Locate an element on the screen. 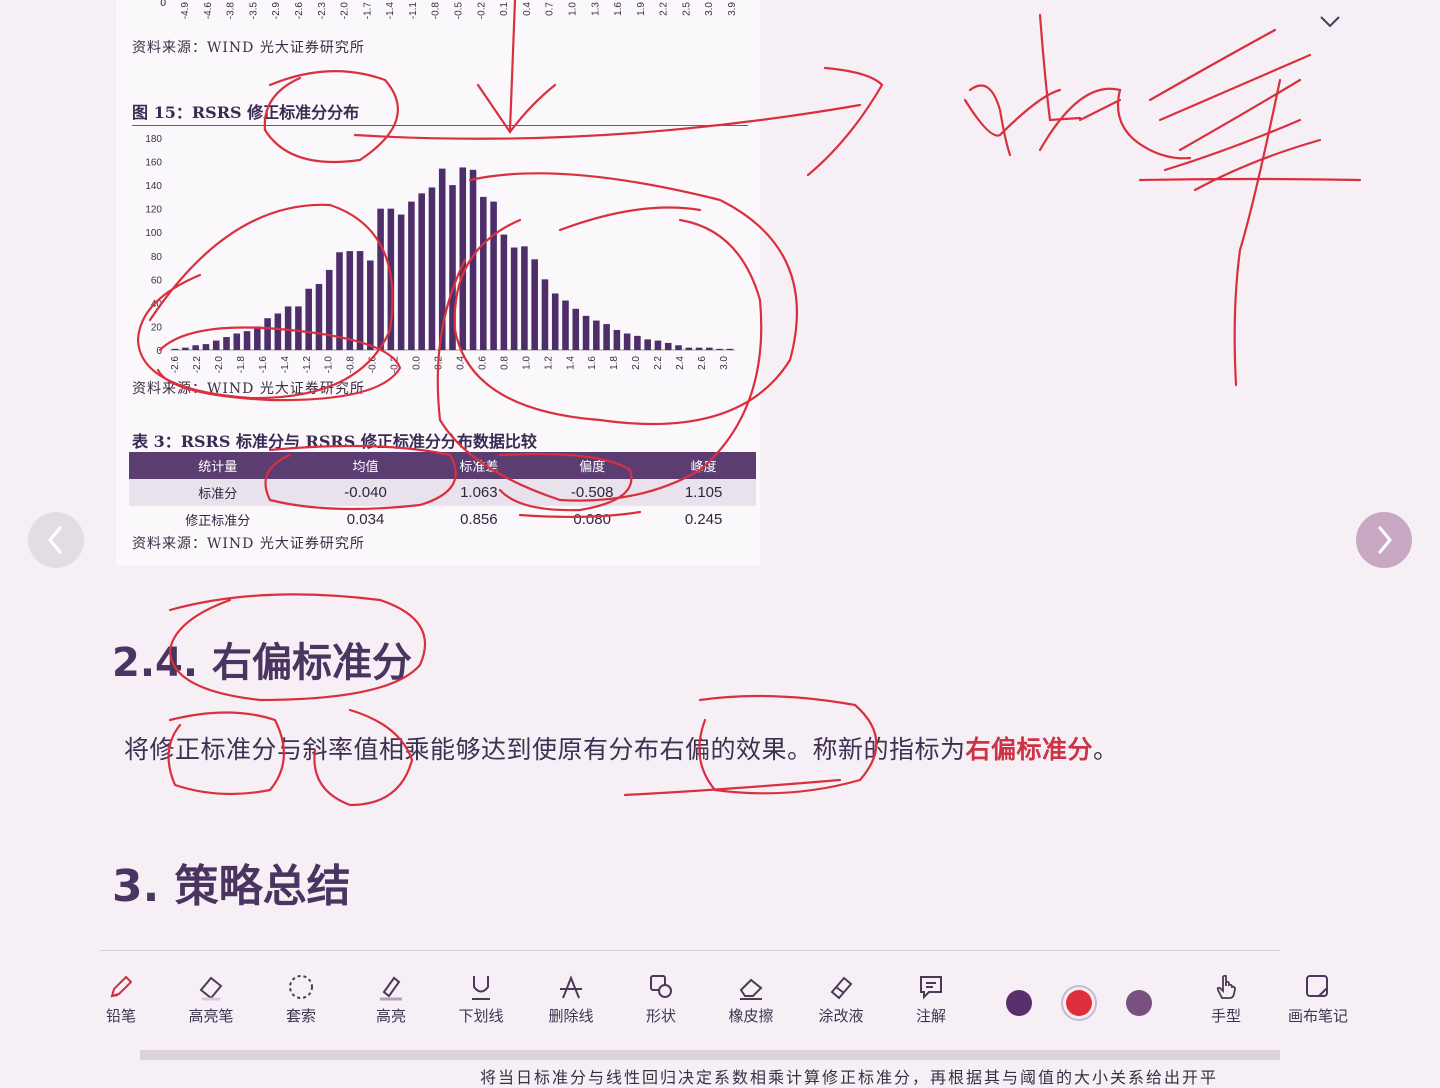 The image size is (1440, 1088). tool-strikethrough: 删除线 is located at coordinates (571, 999).